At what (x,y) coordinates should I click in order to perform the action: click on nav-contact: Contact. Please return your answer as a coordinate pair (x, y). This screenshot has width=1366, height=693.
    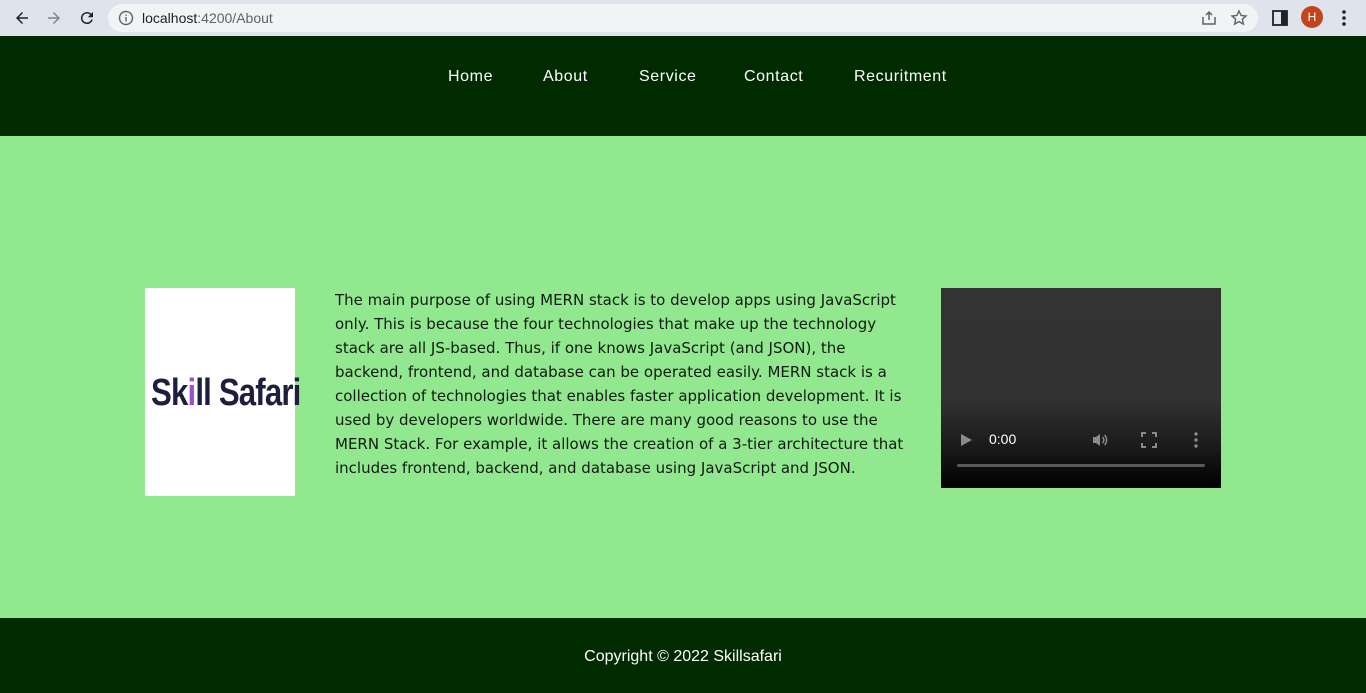
    Looking at the image, I should click on (773, 77).